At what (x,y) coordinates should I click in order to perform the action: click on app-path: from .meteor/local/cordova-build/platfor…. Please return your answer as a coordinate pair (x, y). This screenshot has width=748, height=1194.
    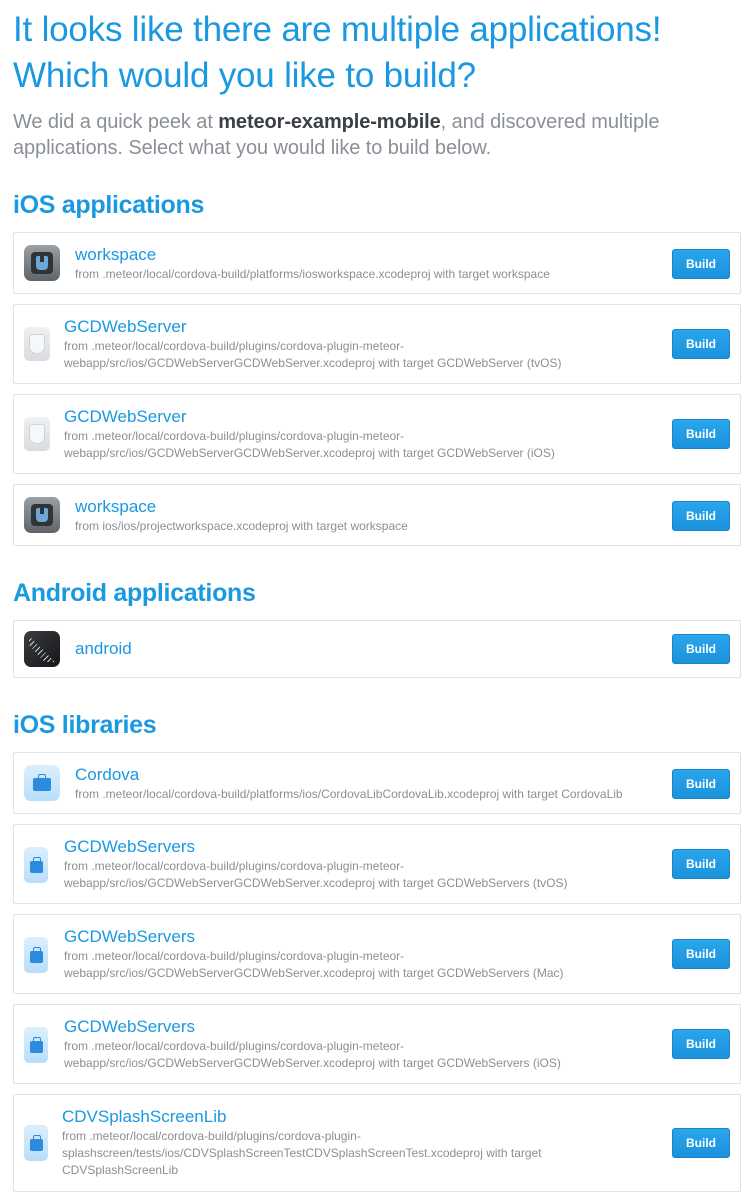
    Looking at the image, I should click on (312, 274).